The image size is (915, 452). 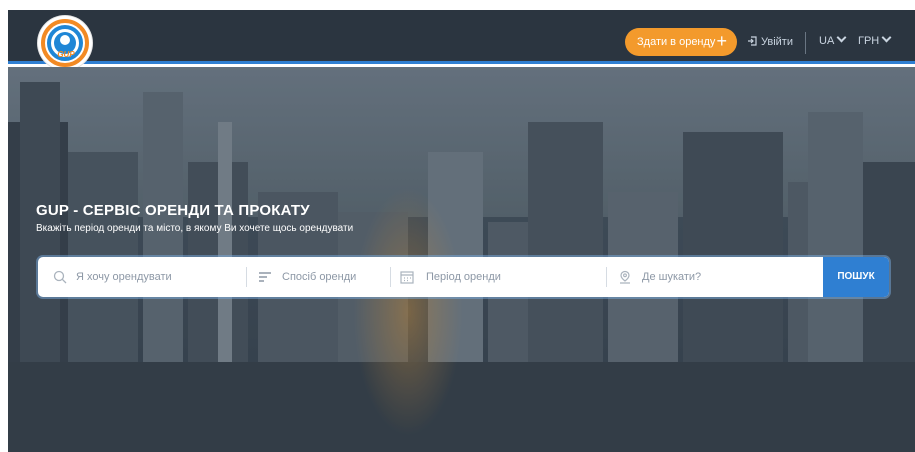 What do you see at coordinates (124, 277) in the screenshot?
I see `search-what-placeholder: Я хочу орендувати` at bounding box center [124, 277].